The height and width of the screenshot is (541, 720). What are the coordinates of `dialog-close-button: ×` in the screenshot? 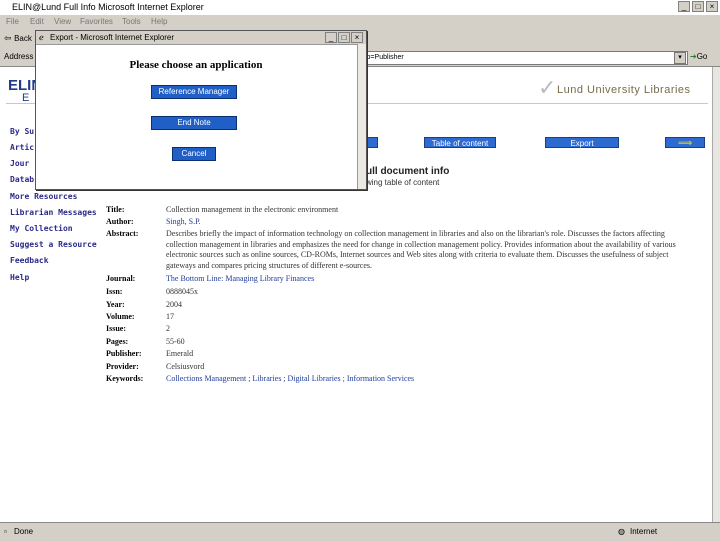 It's located at (357, 37).